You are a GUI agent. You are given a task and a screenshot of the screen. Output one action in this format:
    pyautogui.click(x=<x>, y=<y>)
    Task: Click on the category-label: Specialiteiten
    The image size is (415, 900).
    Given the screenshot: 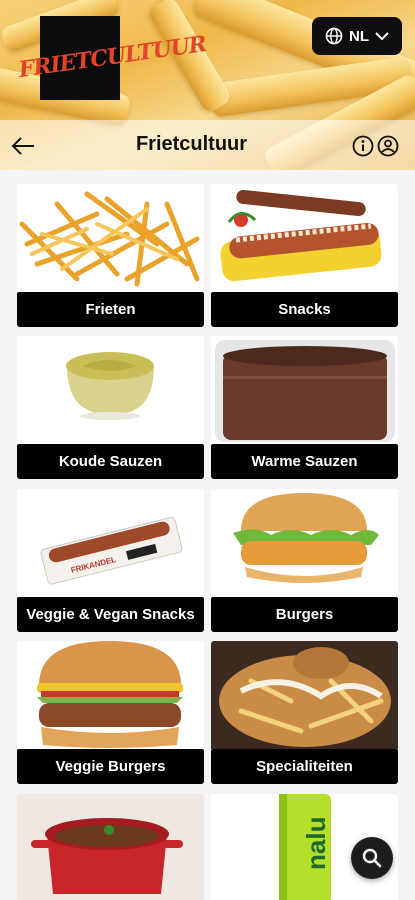 What is the action you would take?
    pyautogui.click(x=304, y=766)
    